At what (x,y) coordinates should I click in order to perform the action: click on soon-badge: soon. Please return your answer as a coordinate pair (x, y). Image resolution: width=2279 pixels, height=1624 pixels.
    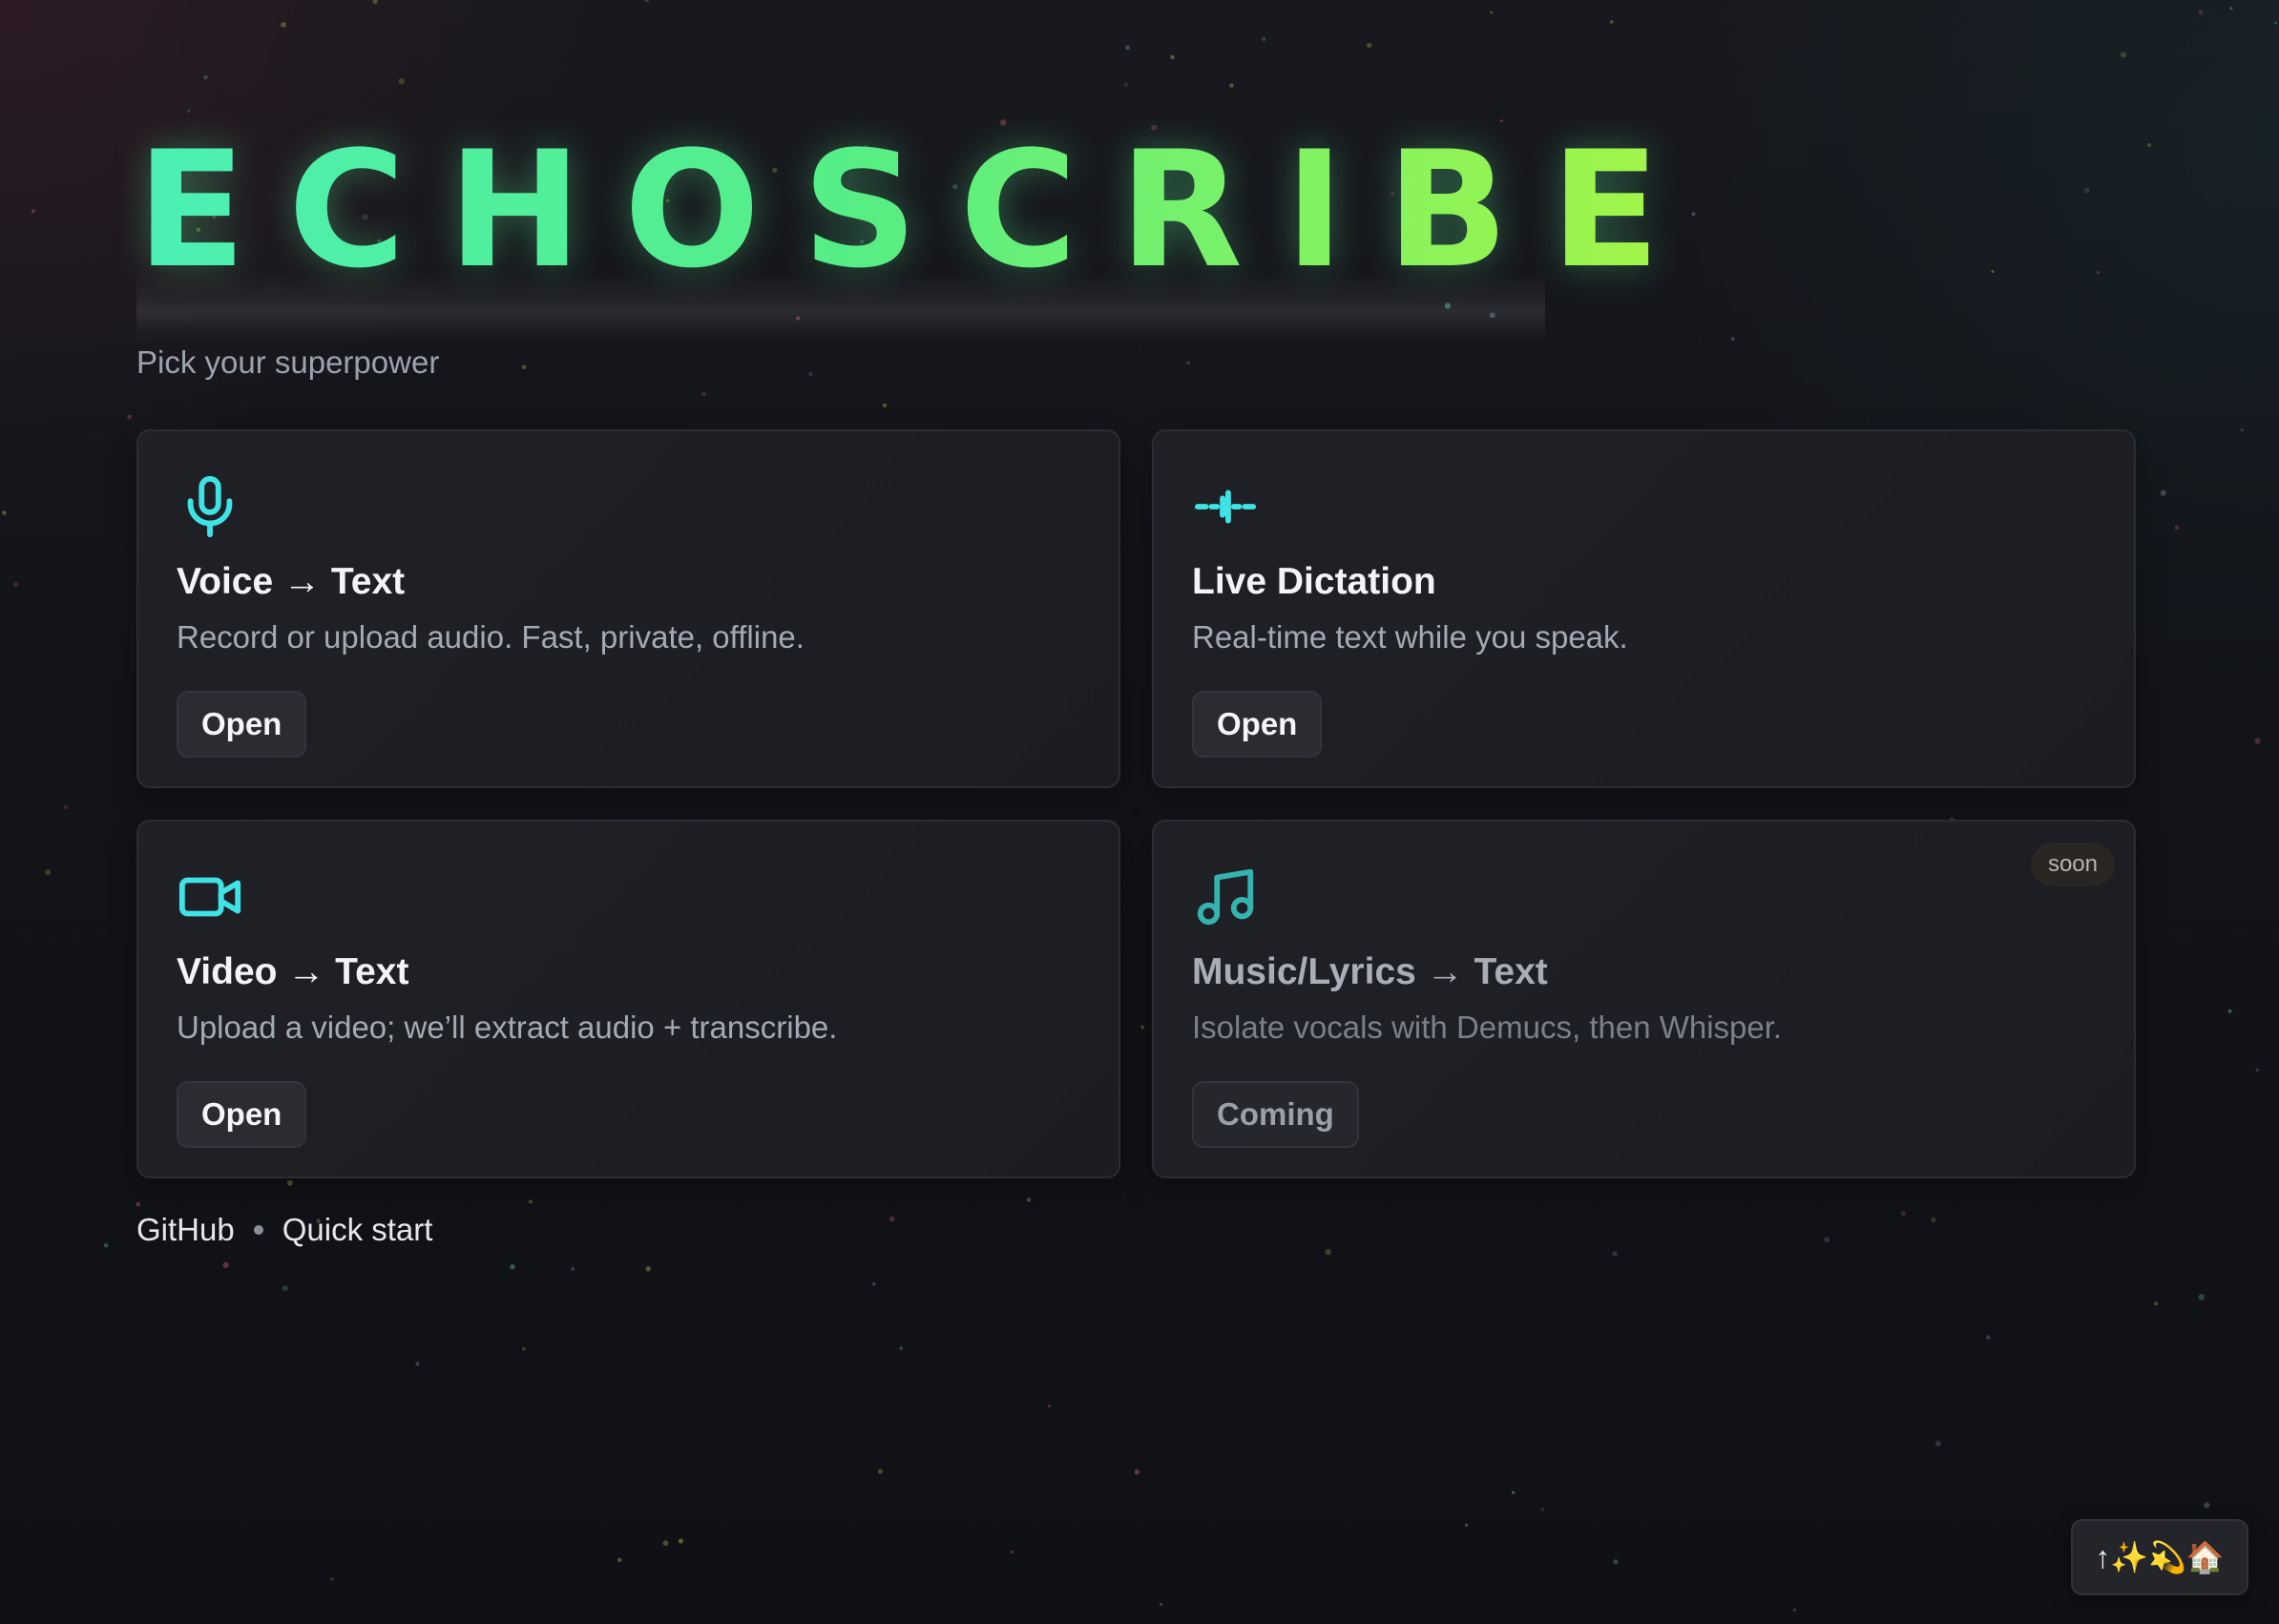
    Looking at the image, I should click on (2072, 864).